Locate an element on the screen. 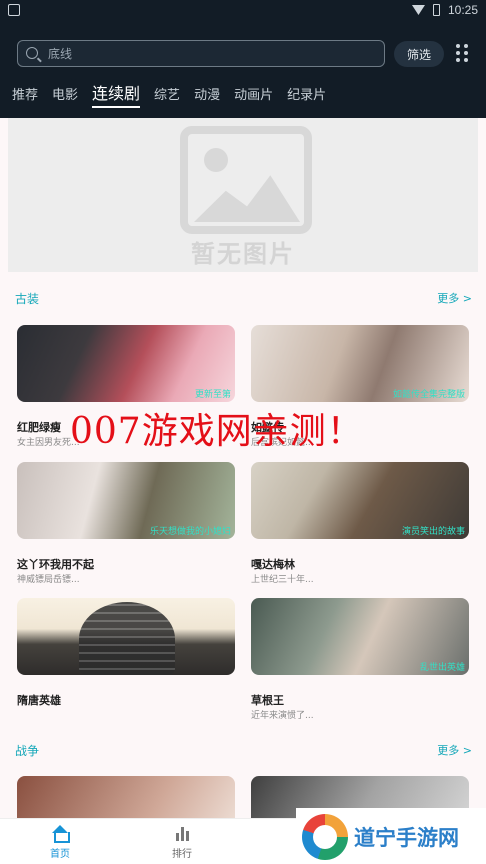 This screenshot has width=486, height=864. video-title: 隋唐英雄 is located at coordinates (39, 700).